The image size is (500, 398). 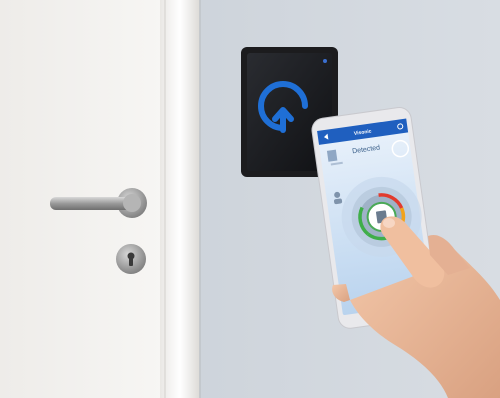 I want to click on keyhole-escutcheon, so click(x=131, y=259).